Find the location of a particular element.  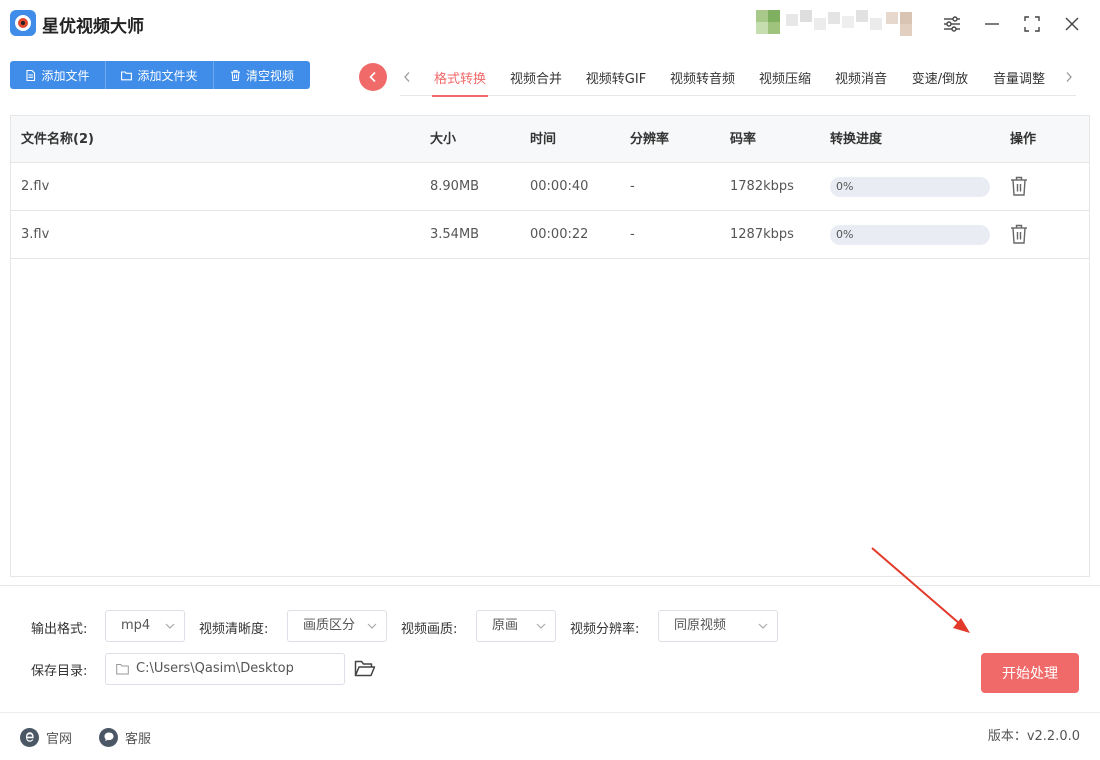

header-action: 操作 is located at coordinates (1023, 139).